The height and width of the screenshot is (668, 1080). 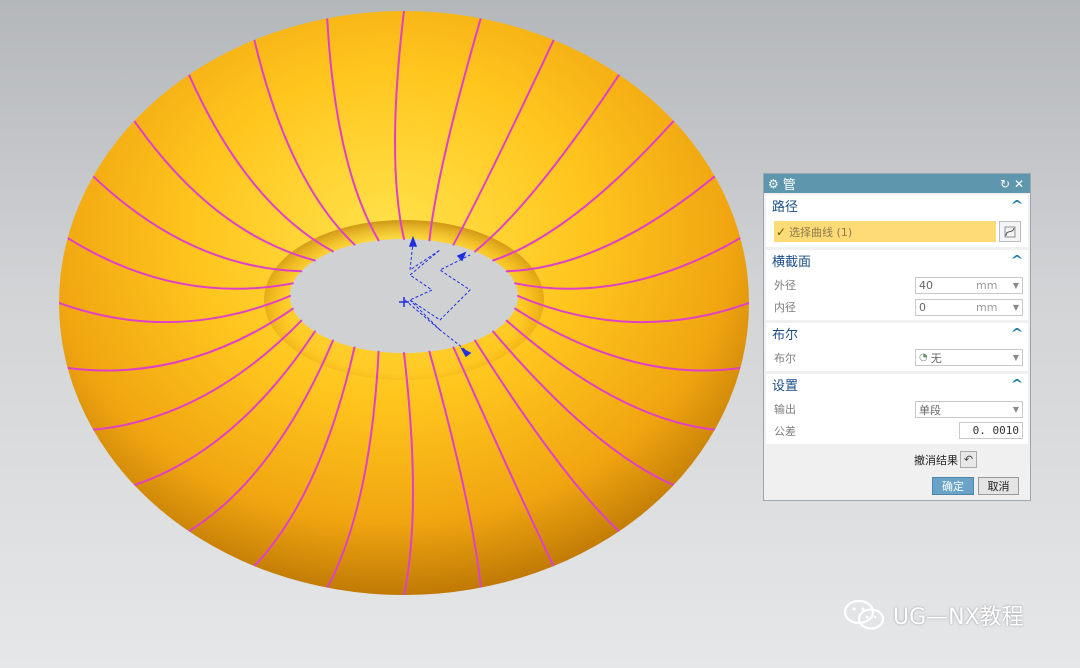 What do you see at coordinates (785, 285) in the screenshot?
I see `outer-diameter-label: 外径` at bounding box center [785, 285].